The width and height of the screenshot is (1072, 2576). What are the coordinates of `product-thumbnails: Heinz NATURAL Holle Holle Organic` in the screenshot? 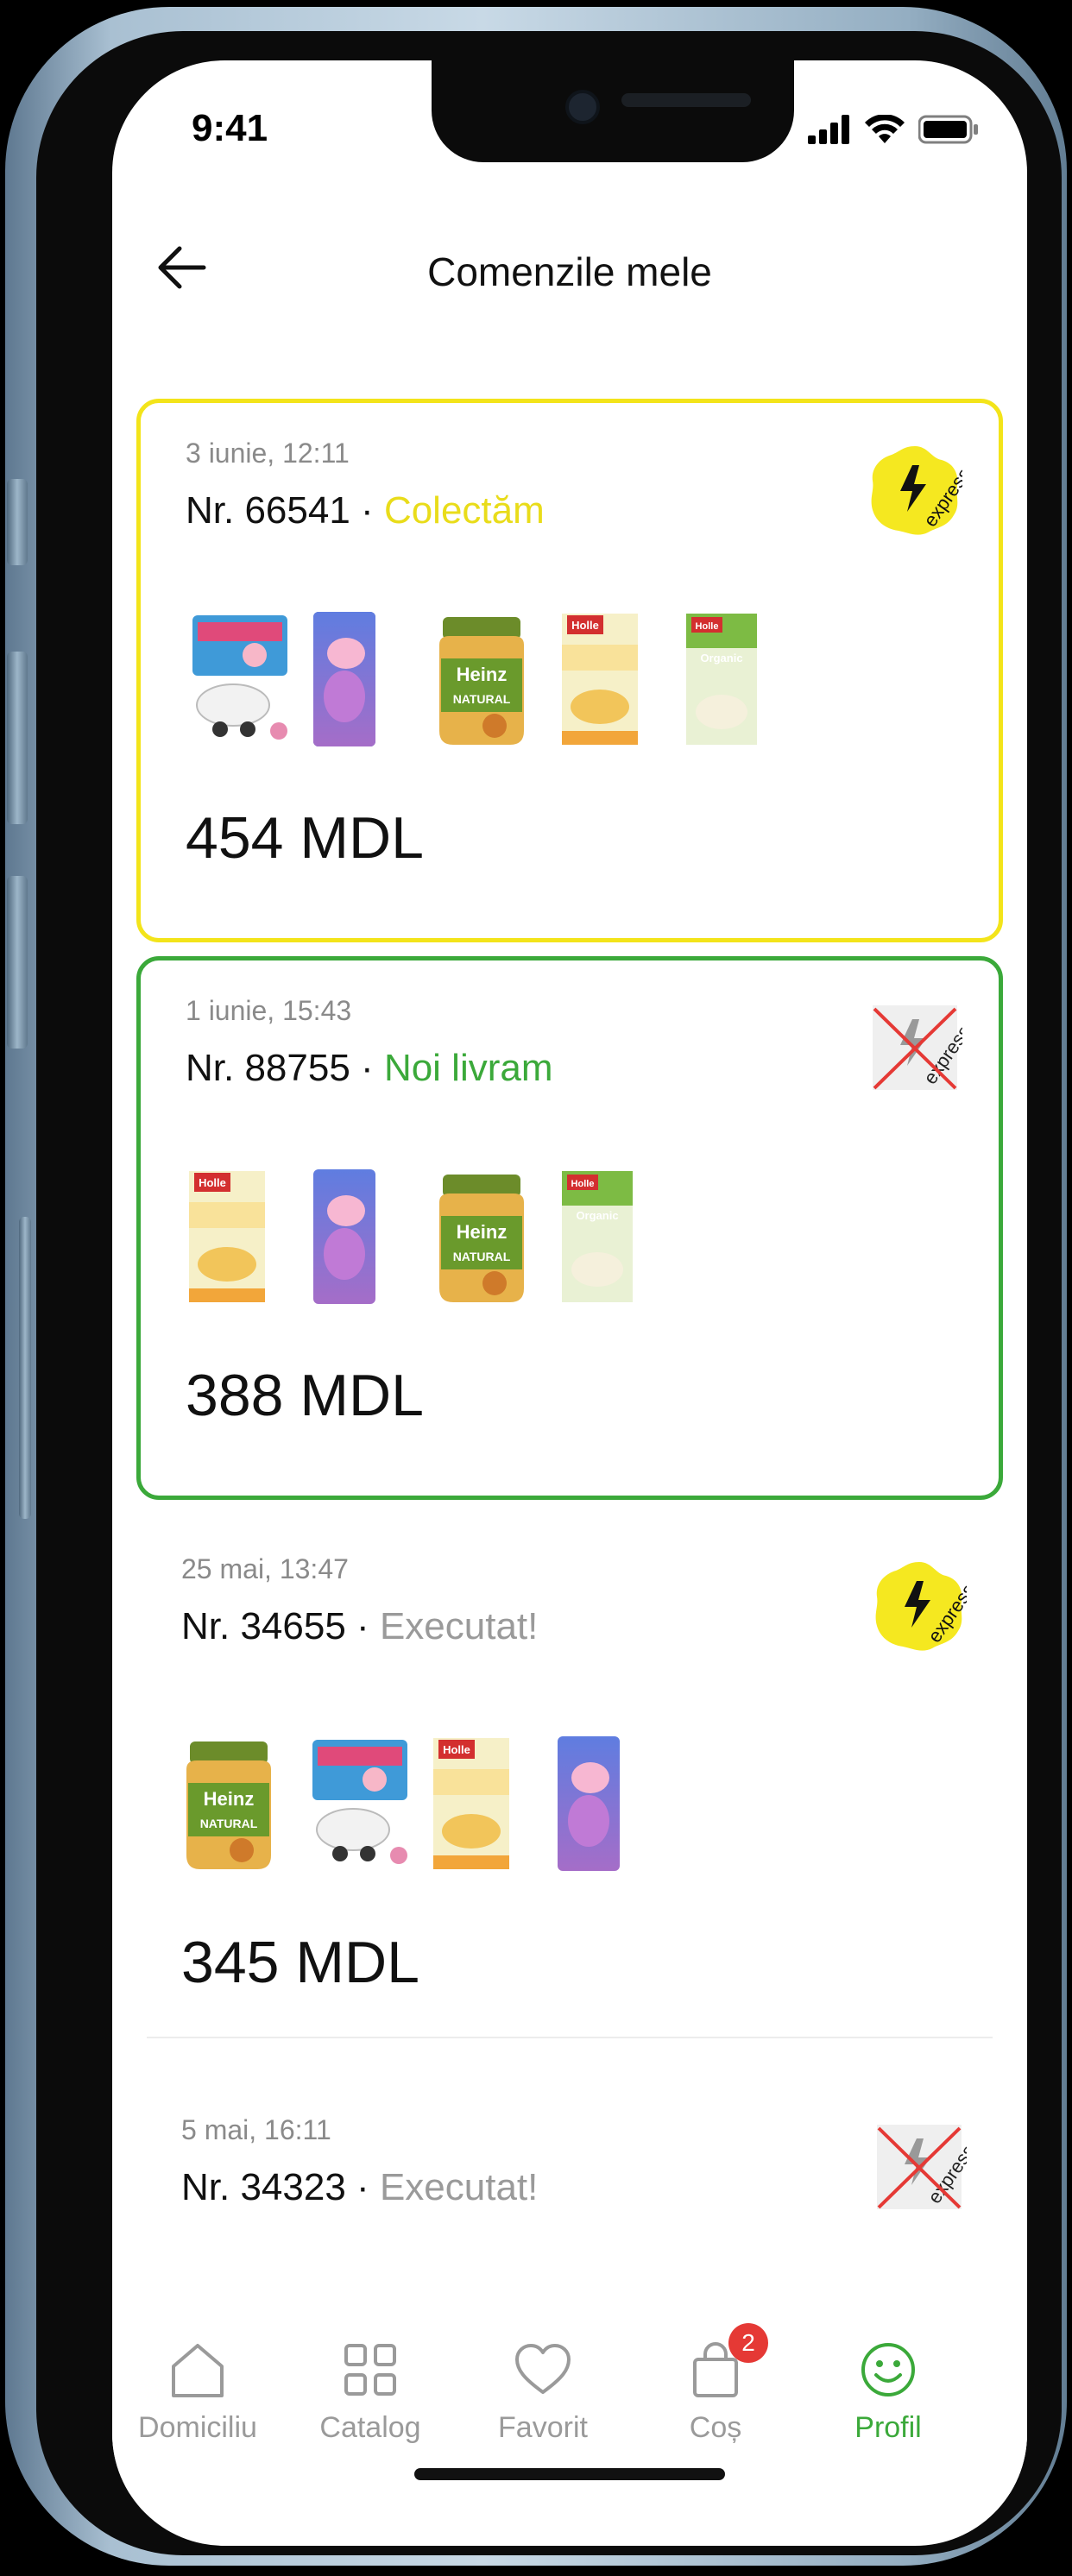 It's located at (482, 679).